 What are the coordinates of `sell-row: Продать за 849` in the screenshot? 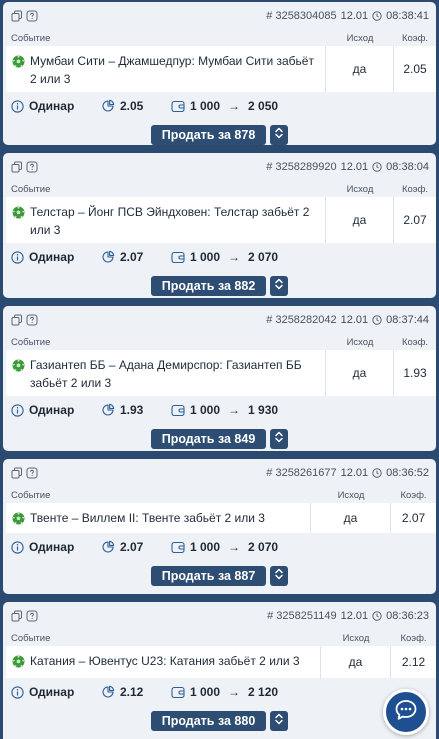 It's located at (219, 437).